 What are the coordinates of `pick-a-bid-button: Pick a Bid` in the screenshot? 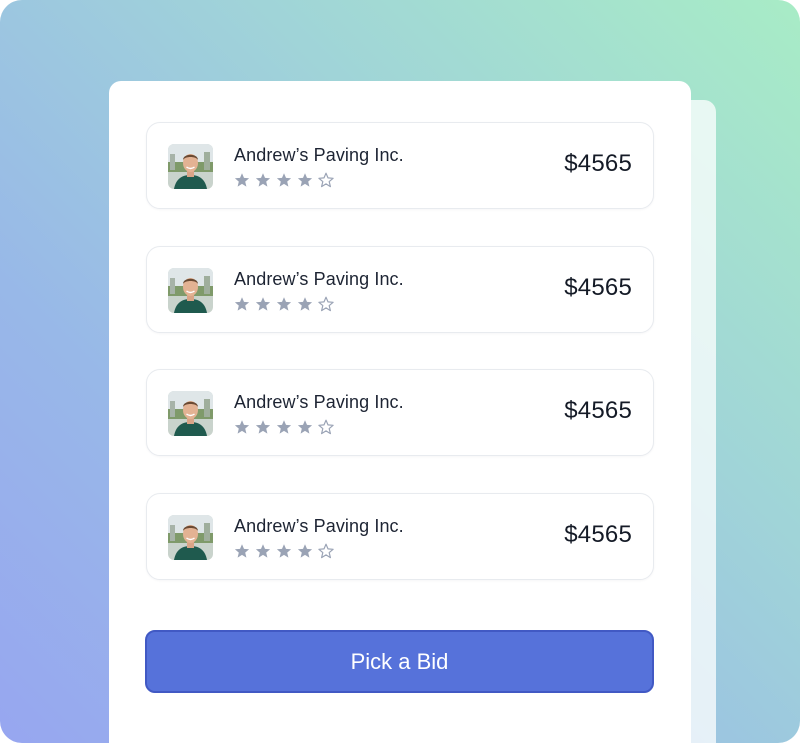 It's located at (399, 661).